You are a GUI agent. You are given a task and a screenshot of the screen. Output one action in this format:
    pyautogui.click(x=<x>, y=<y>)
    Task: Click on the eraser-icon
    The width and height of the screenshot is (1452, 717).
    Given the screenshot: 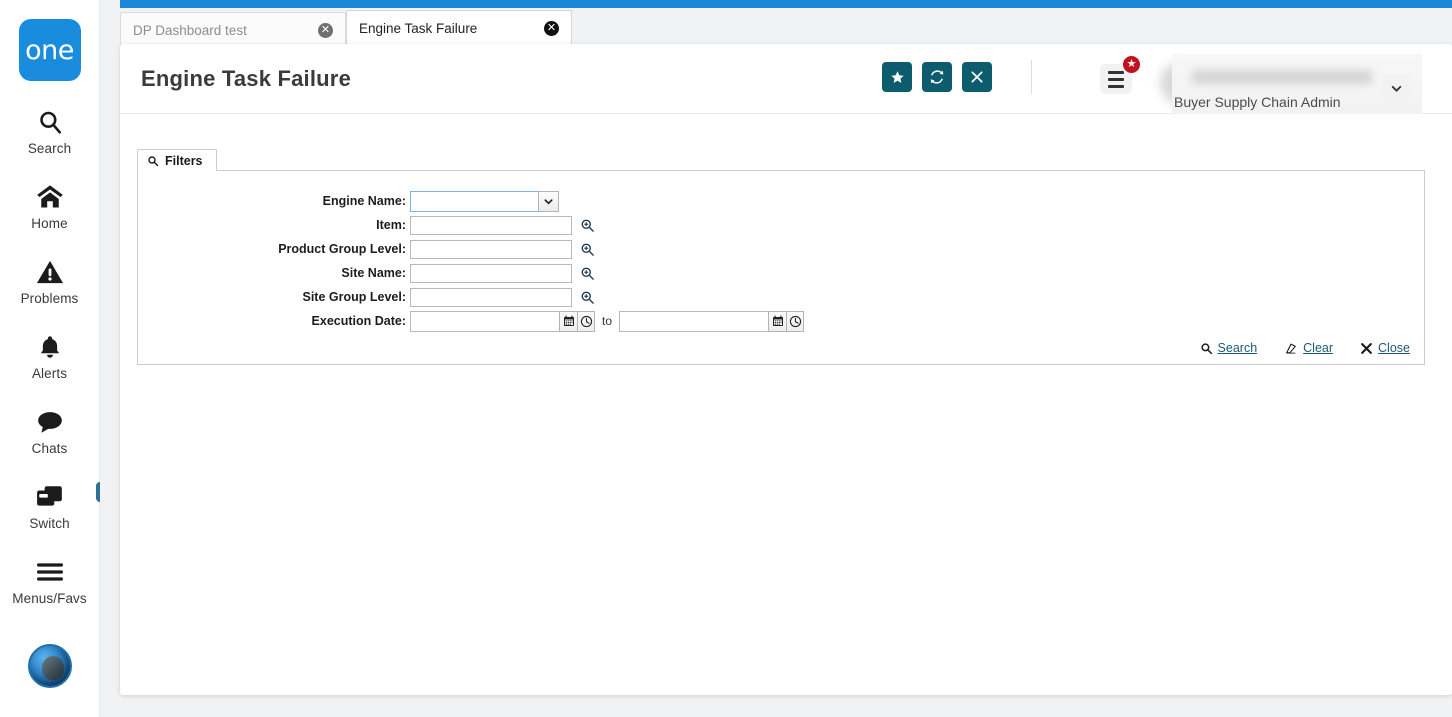 What is the action you would take?
    pyautogui.click(x=1291, y=348)
    